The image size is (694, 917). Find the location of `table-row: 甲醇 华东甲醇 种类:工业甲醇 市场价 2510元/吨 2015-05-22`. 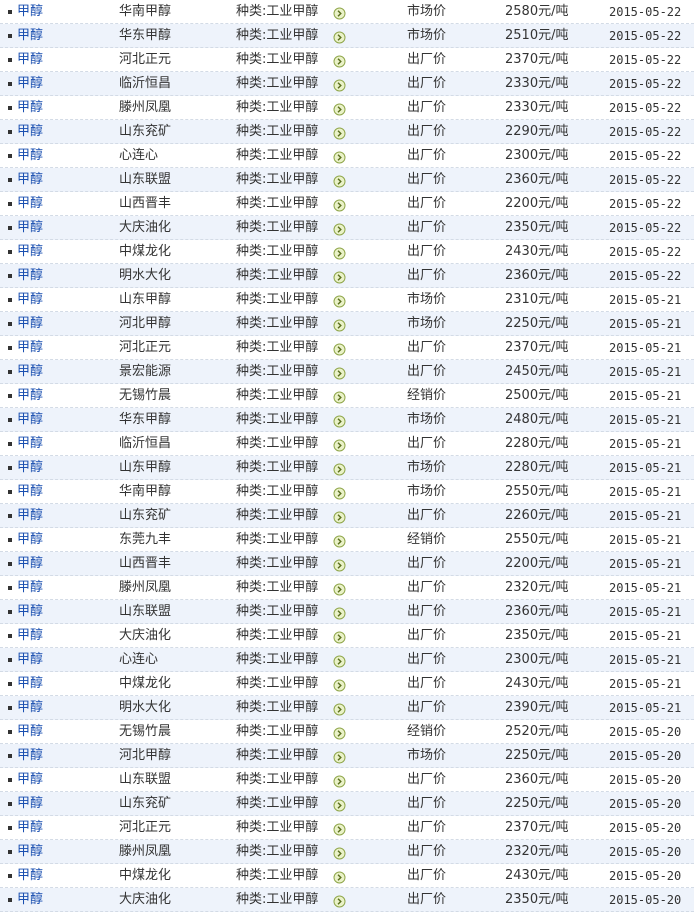

table-row: 甲醇 华东甲醇 种类:工业甲醇 市场价 2510元/吨 2015-05-22 is located at coordinates (347, 36).